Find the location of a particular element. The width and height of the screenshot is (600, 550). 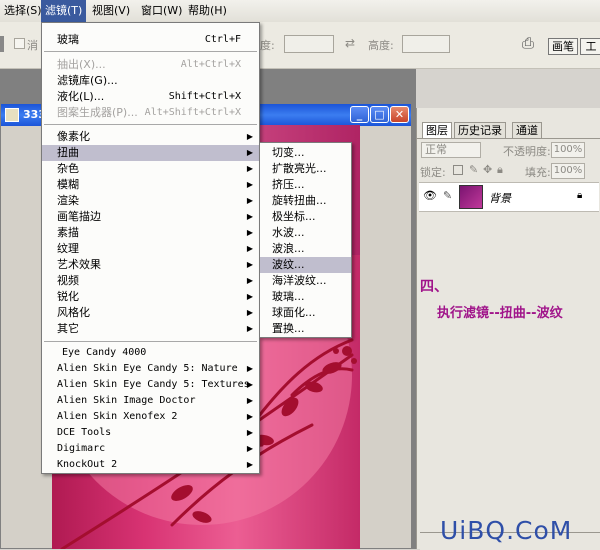

menu-item-artistic: 艺术效果 ▶ is located at coordinates (150, 265).